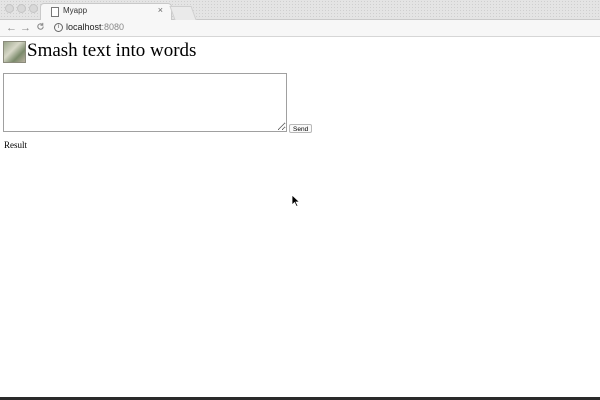 The height and width of the screenshot is (400, 600). Describe the element at coordinates (25, 28) in the screenshot. I see `forward-arrow-icon: →` at that location.